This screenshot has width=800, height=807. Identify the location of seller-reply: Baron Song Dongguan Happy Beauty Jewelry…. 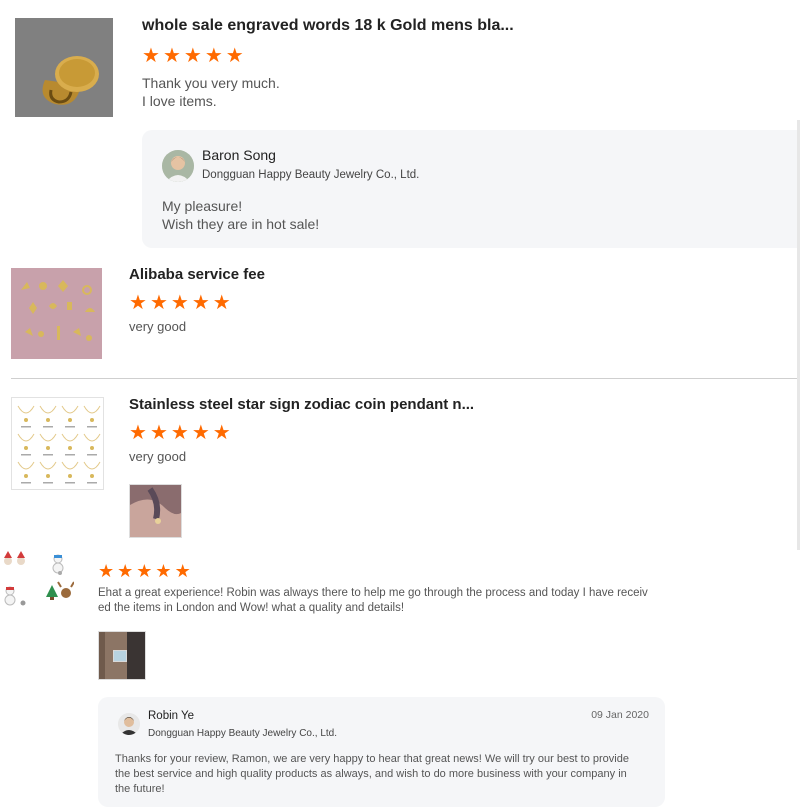
(471, 189).